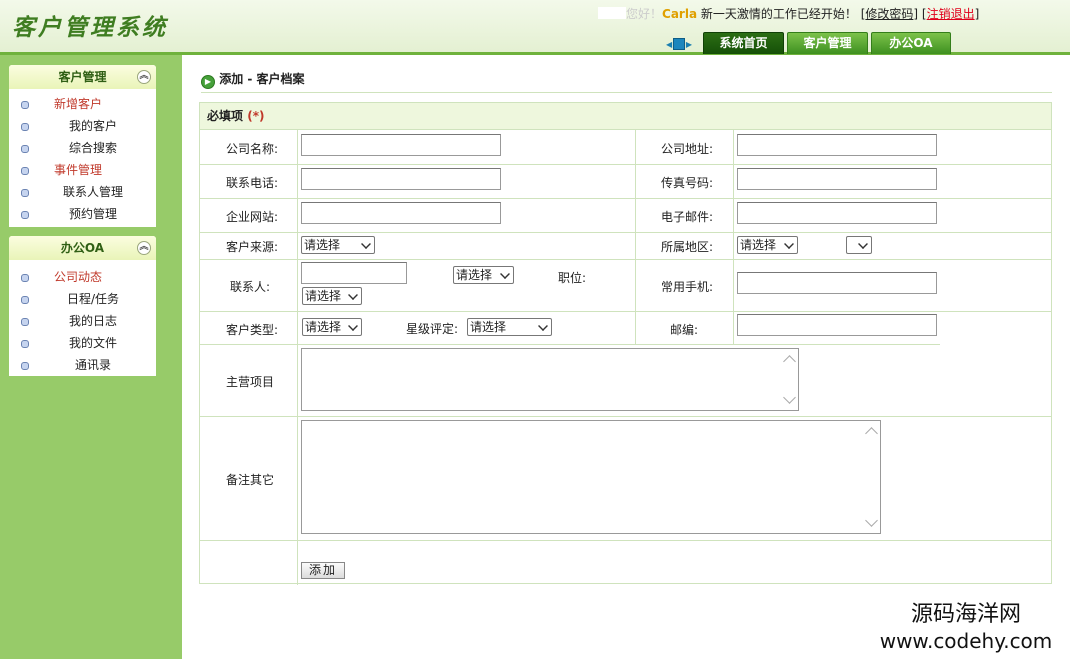 Image resolution: width=1070 pixels, height=659 pixels. What do you see at coordinates (323, 570) in the screenshot?
I see `submit-button: 添加` at bounding box center [323, 570].